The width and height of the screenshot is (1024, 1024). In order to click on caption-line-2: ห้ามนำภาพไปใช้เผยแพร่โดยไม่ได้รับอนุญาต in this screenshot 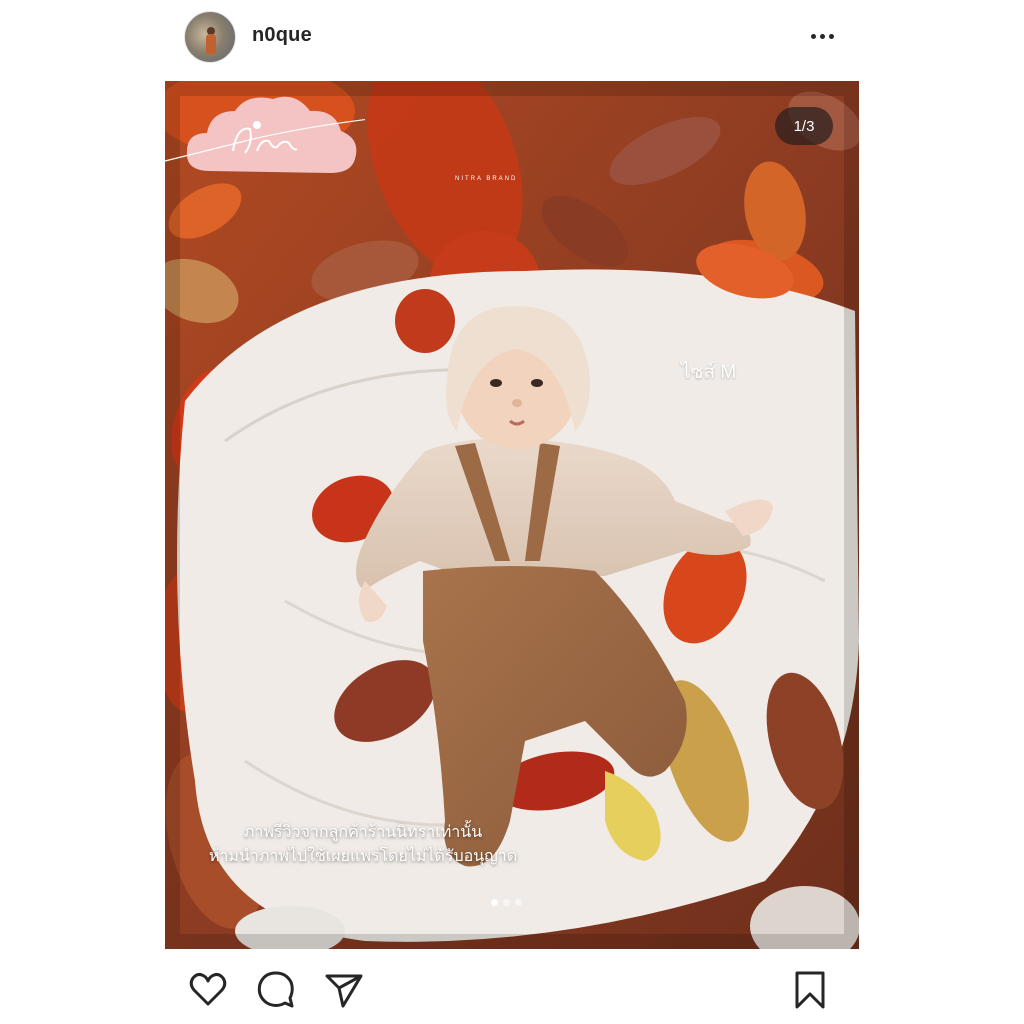, I will do `click(363, 856)`.